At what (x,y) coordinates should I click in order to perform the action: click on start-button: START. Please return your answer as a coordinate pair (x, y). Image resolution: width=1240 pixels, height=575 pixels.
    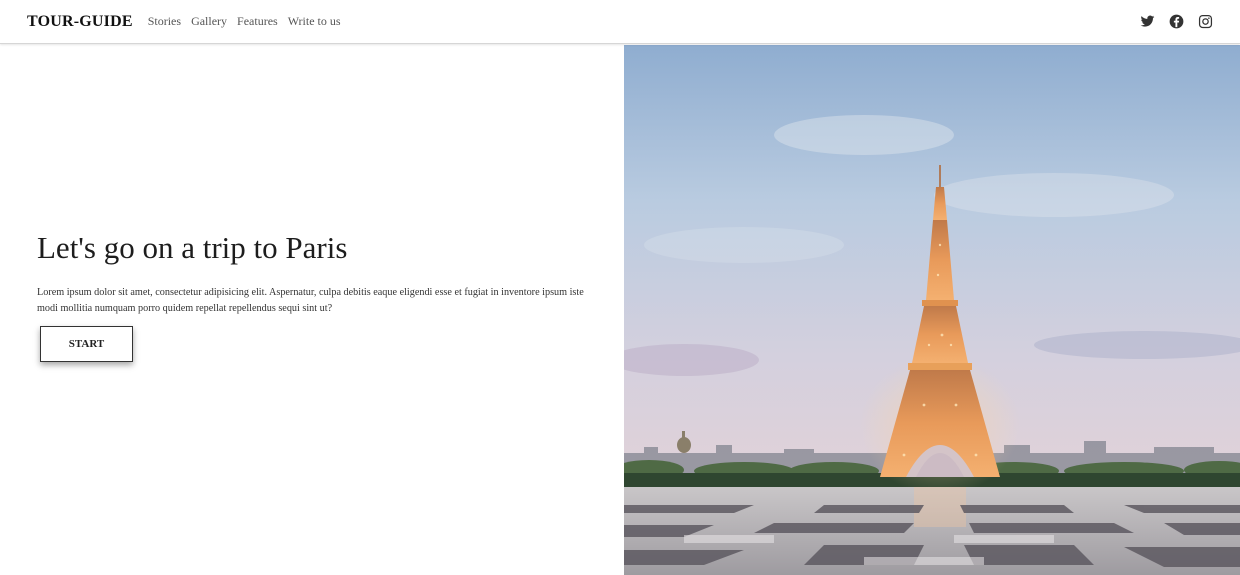
    Looking at the image, I should click on (86, 344).